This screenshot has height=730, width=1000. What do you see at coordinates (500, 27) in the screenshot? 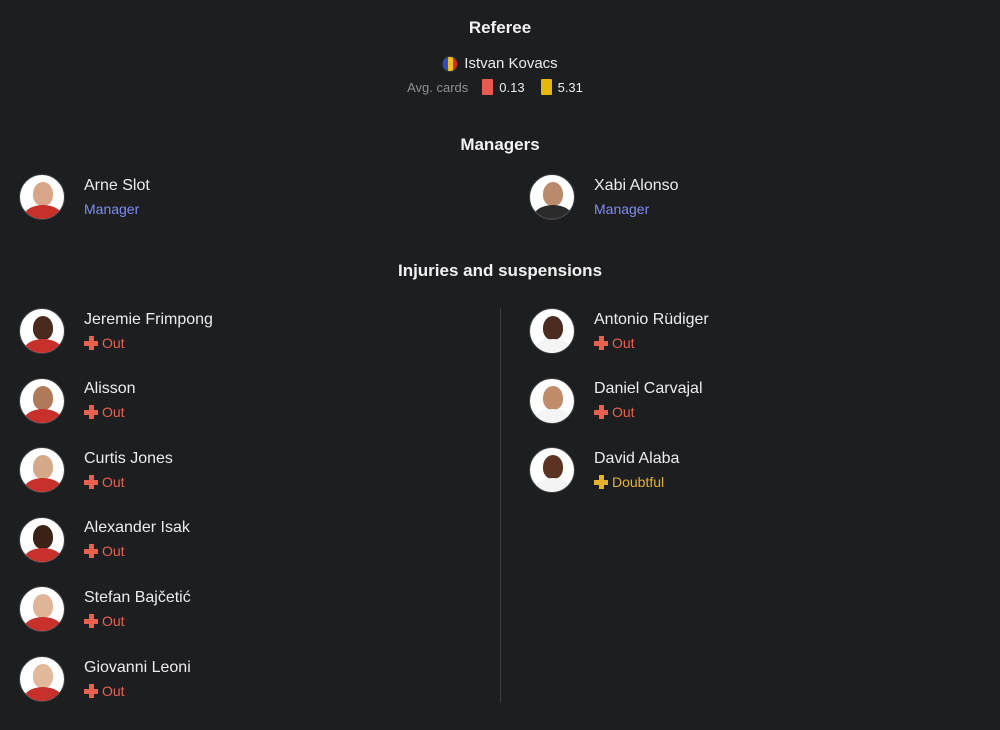
I see `referee-title: Referee` at bounding box center [500, 27].